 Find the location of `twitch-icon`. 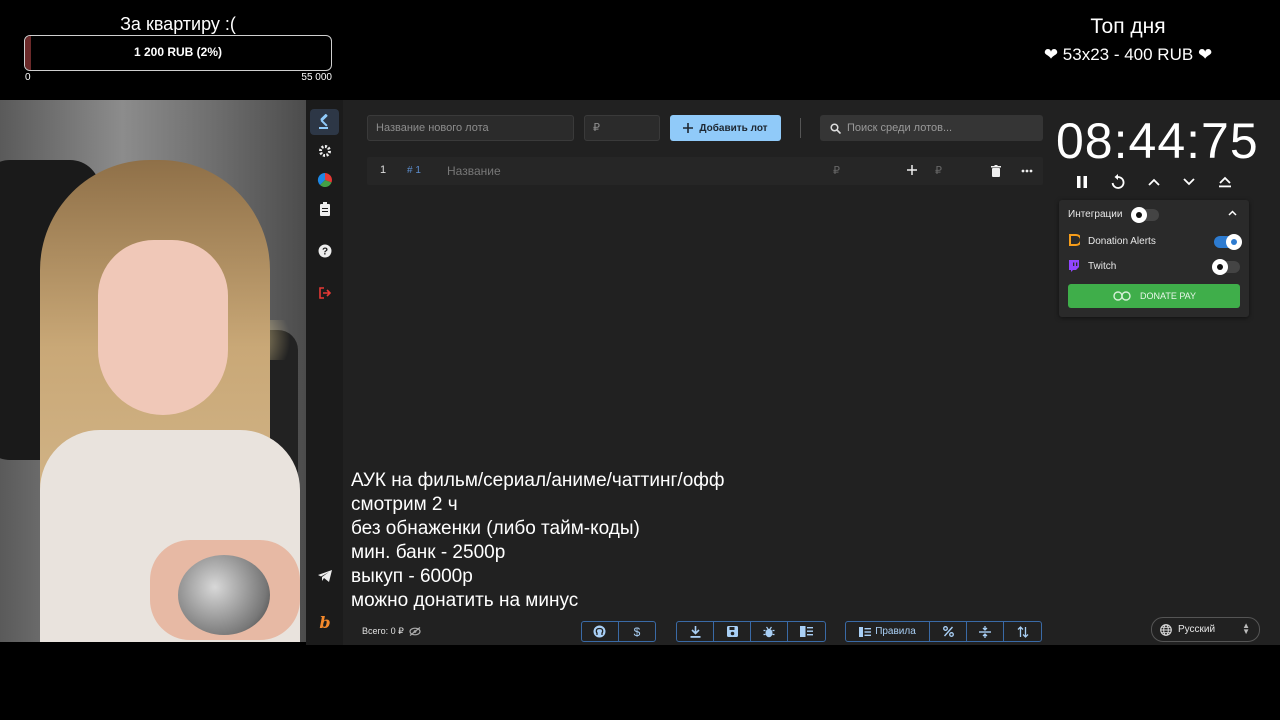

twitch-icon is located at coordinates (1074, 265).